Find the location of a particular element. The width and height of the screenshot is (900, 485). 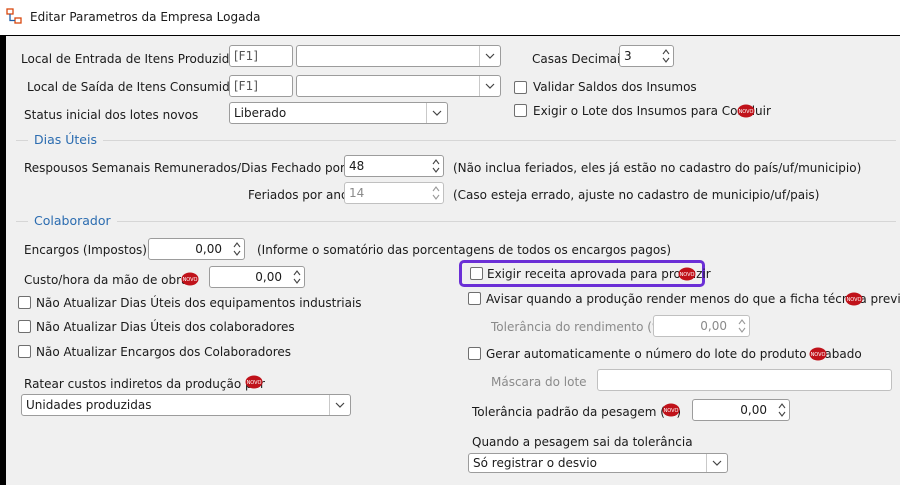

custo-hora-spinner: 0,00 is located at coordinates (257, 277).